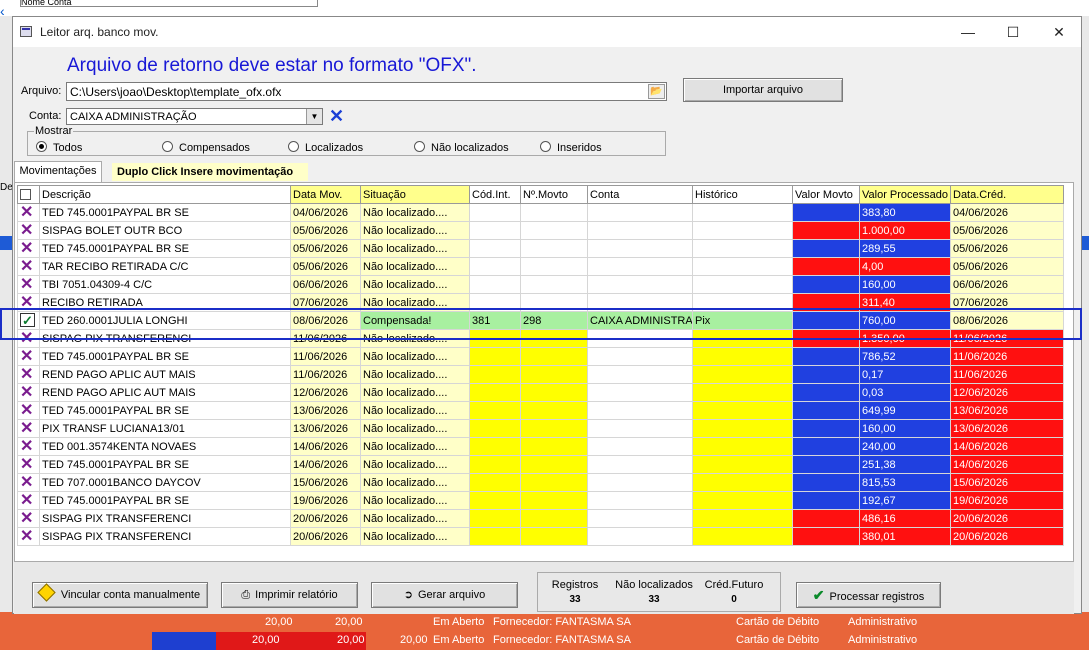 This screenshot has height=650, width=1089. I want to click on column-header: Valor Movto, so click(826, 194).